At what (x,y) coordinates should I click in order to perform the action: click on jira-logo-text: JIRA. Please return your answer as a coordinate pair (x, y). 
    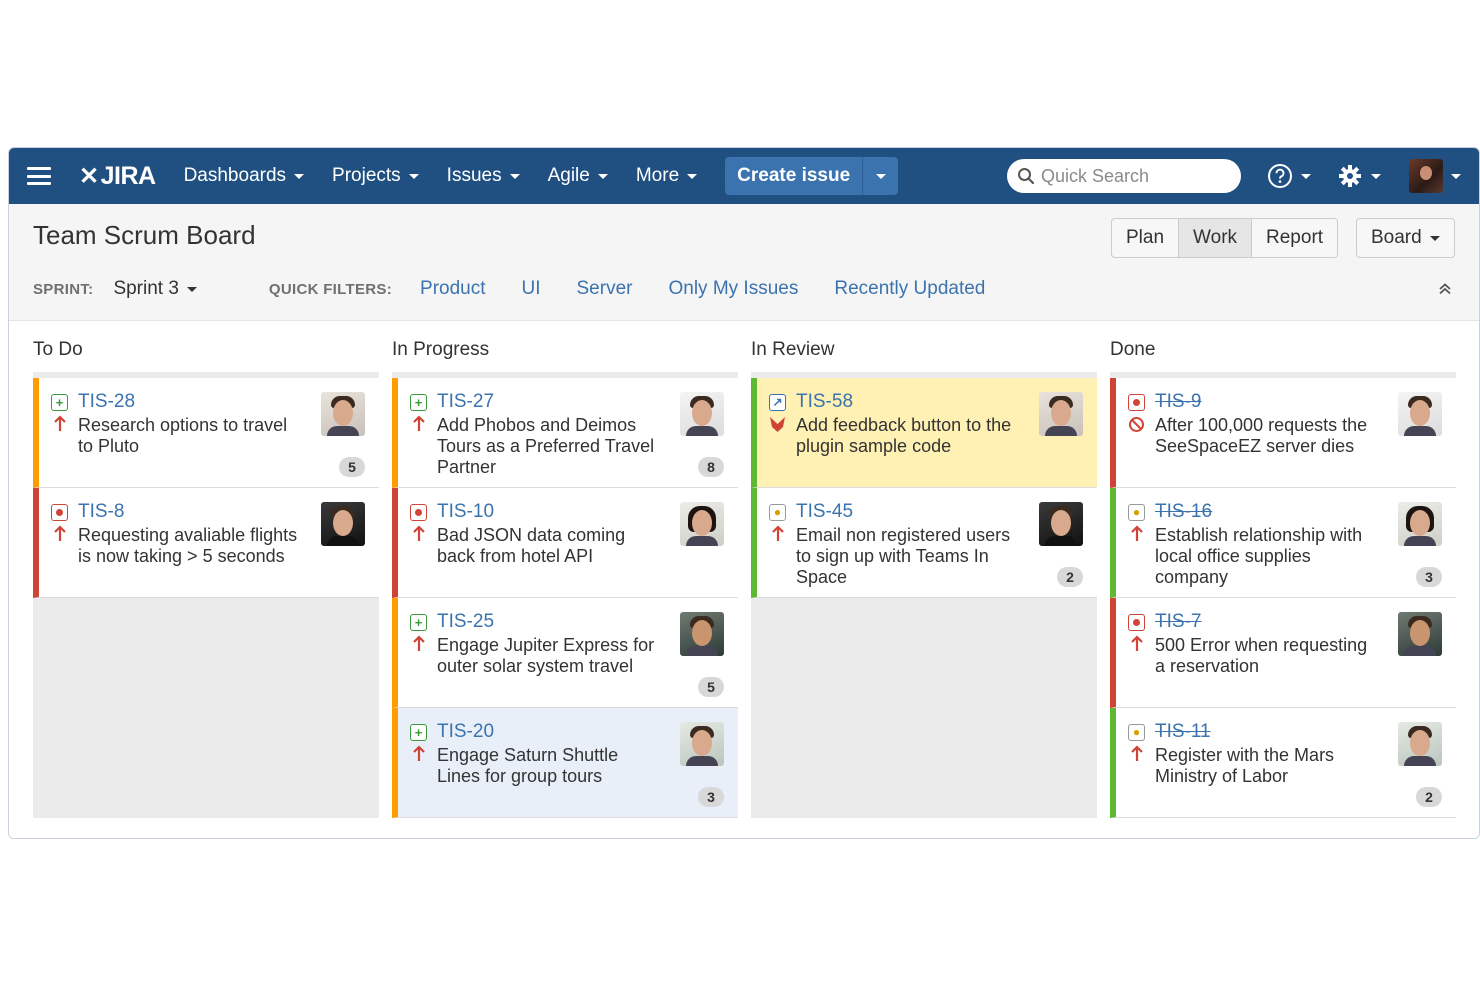
    Looking at the image, I should click on (128, 175).